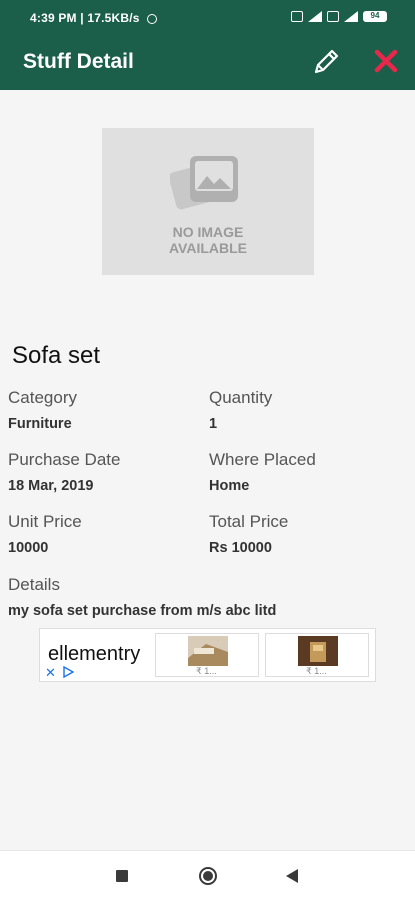 The height and width of the screenshot is (901, 415). Describe the element at coordinates (50, 673) in the screenshot. I see `ad-close-icon: ✕` at that location.